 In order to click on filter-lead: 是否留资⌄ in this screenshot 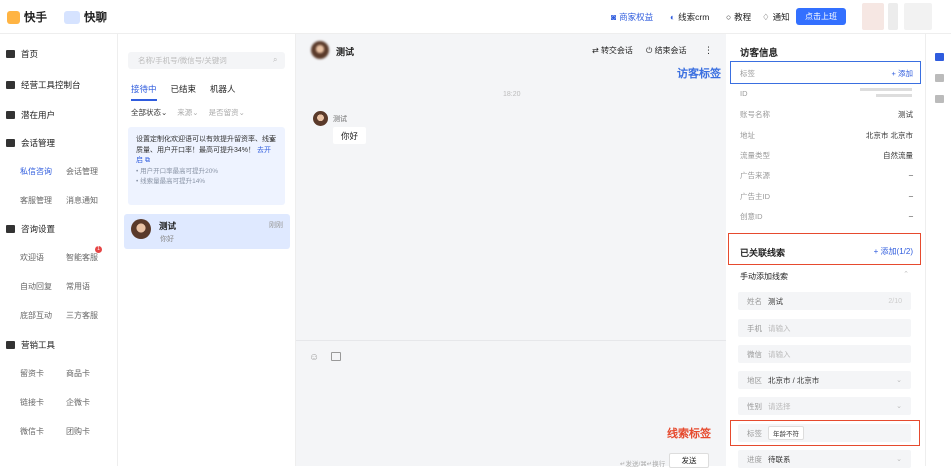, I will do `click(227, 112)`.